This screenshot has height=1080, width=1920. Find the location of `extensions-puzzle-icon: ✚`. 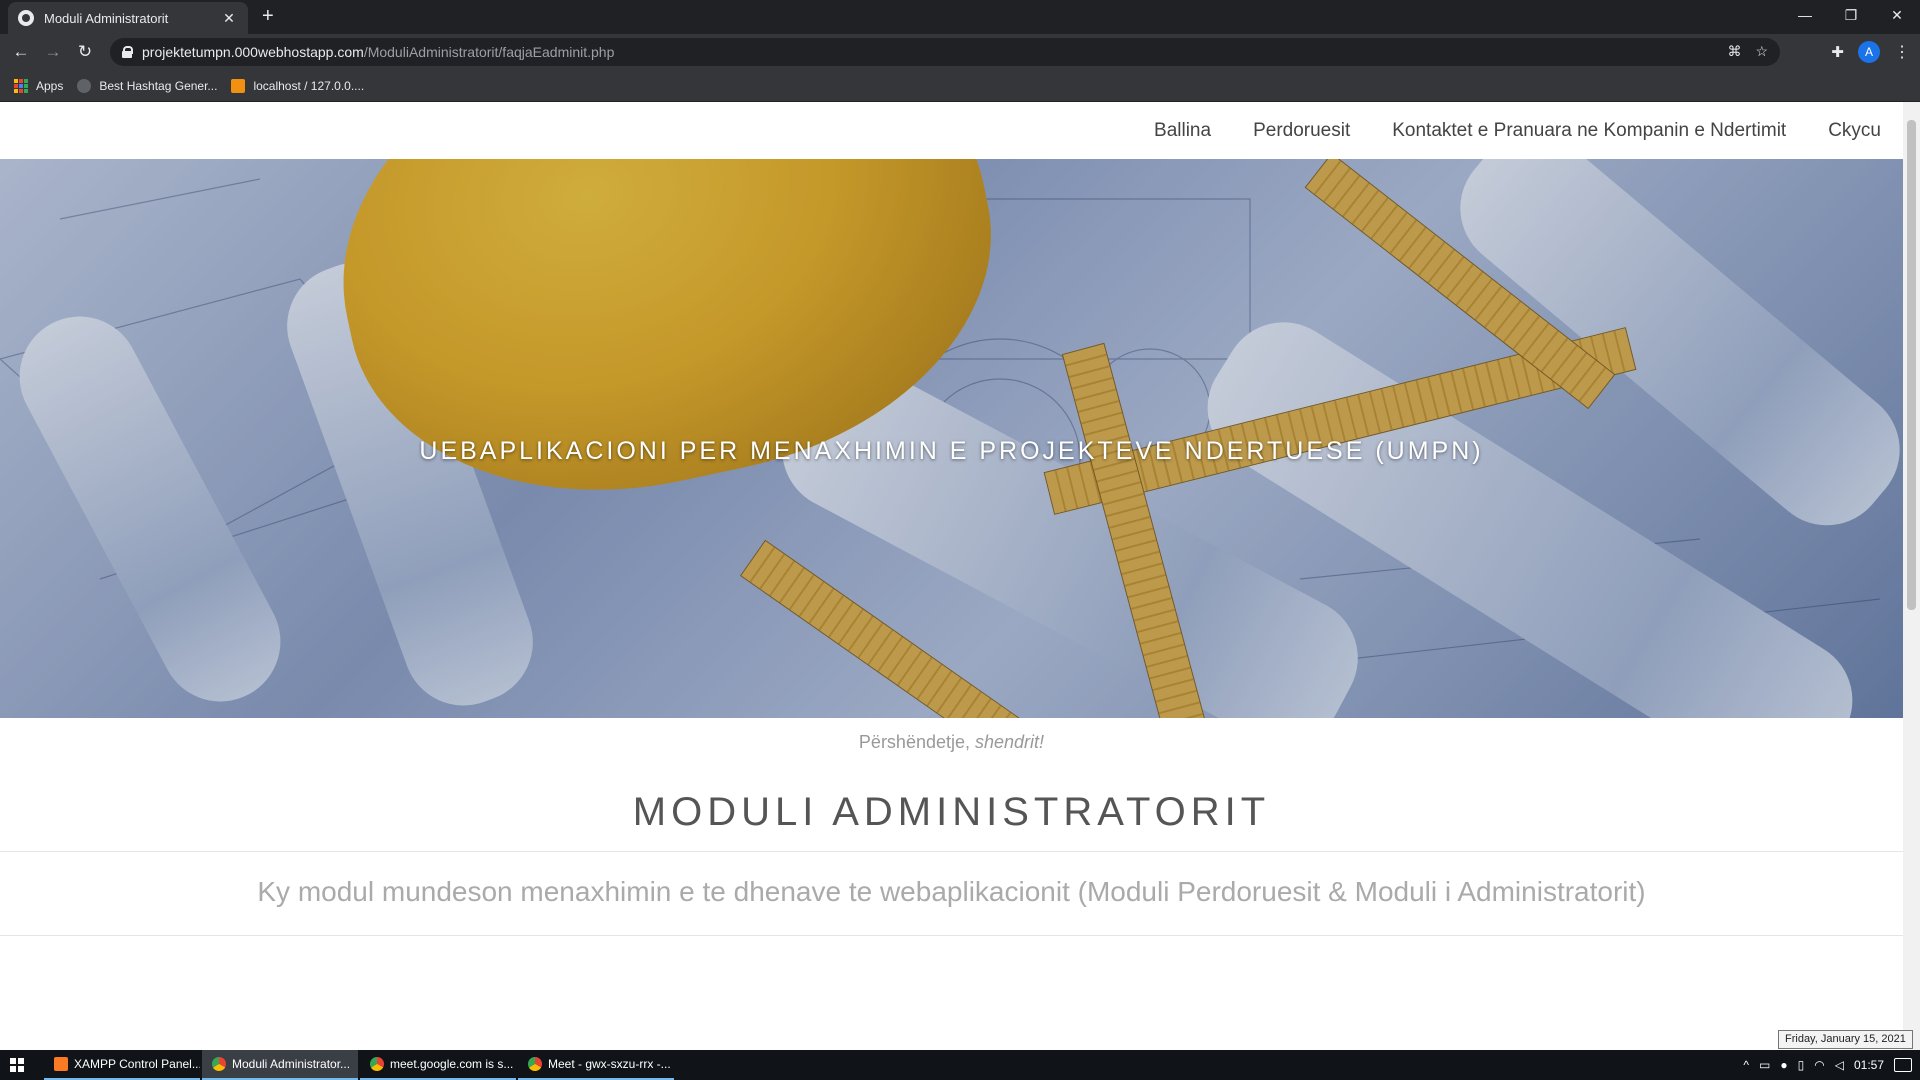

extensions-puzzle-icon: ✚ is located at coordinates (1837, 52).